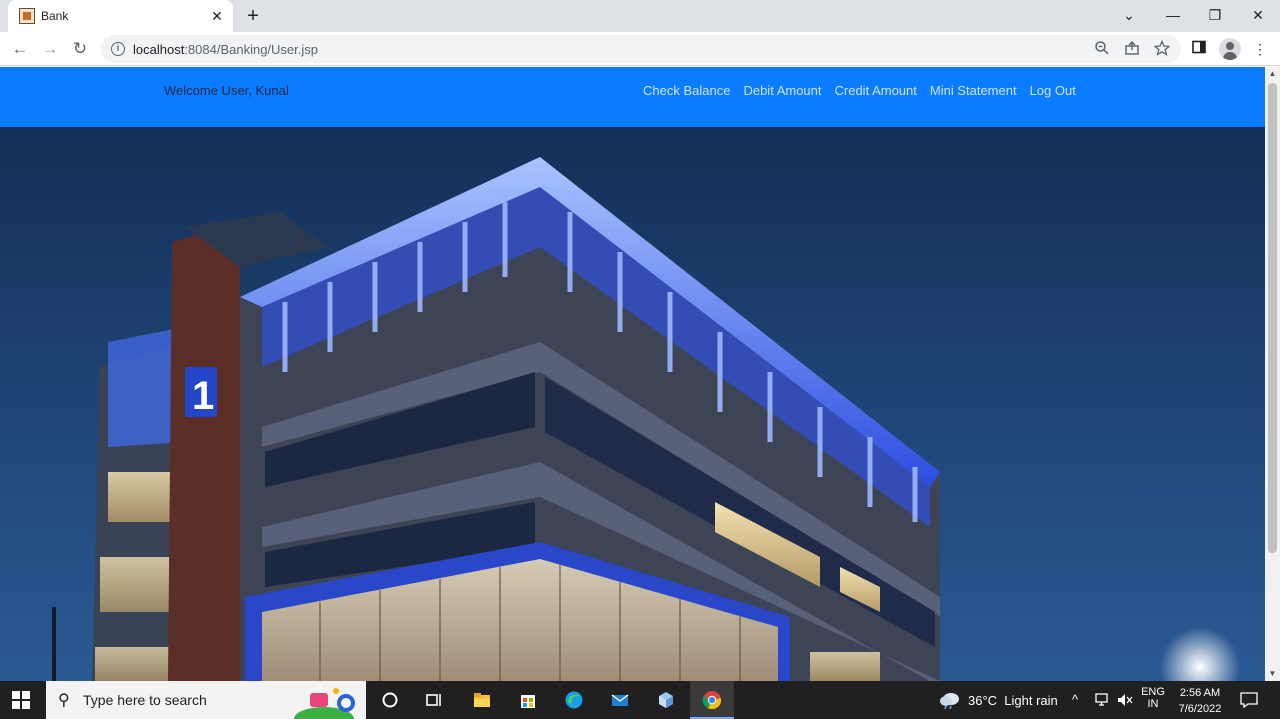 This screenshot has height=719, width=1280. I want to click on edge-browser-icon, so click(574, 700).